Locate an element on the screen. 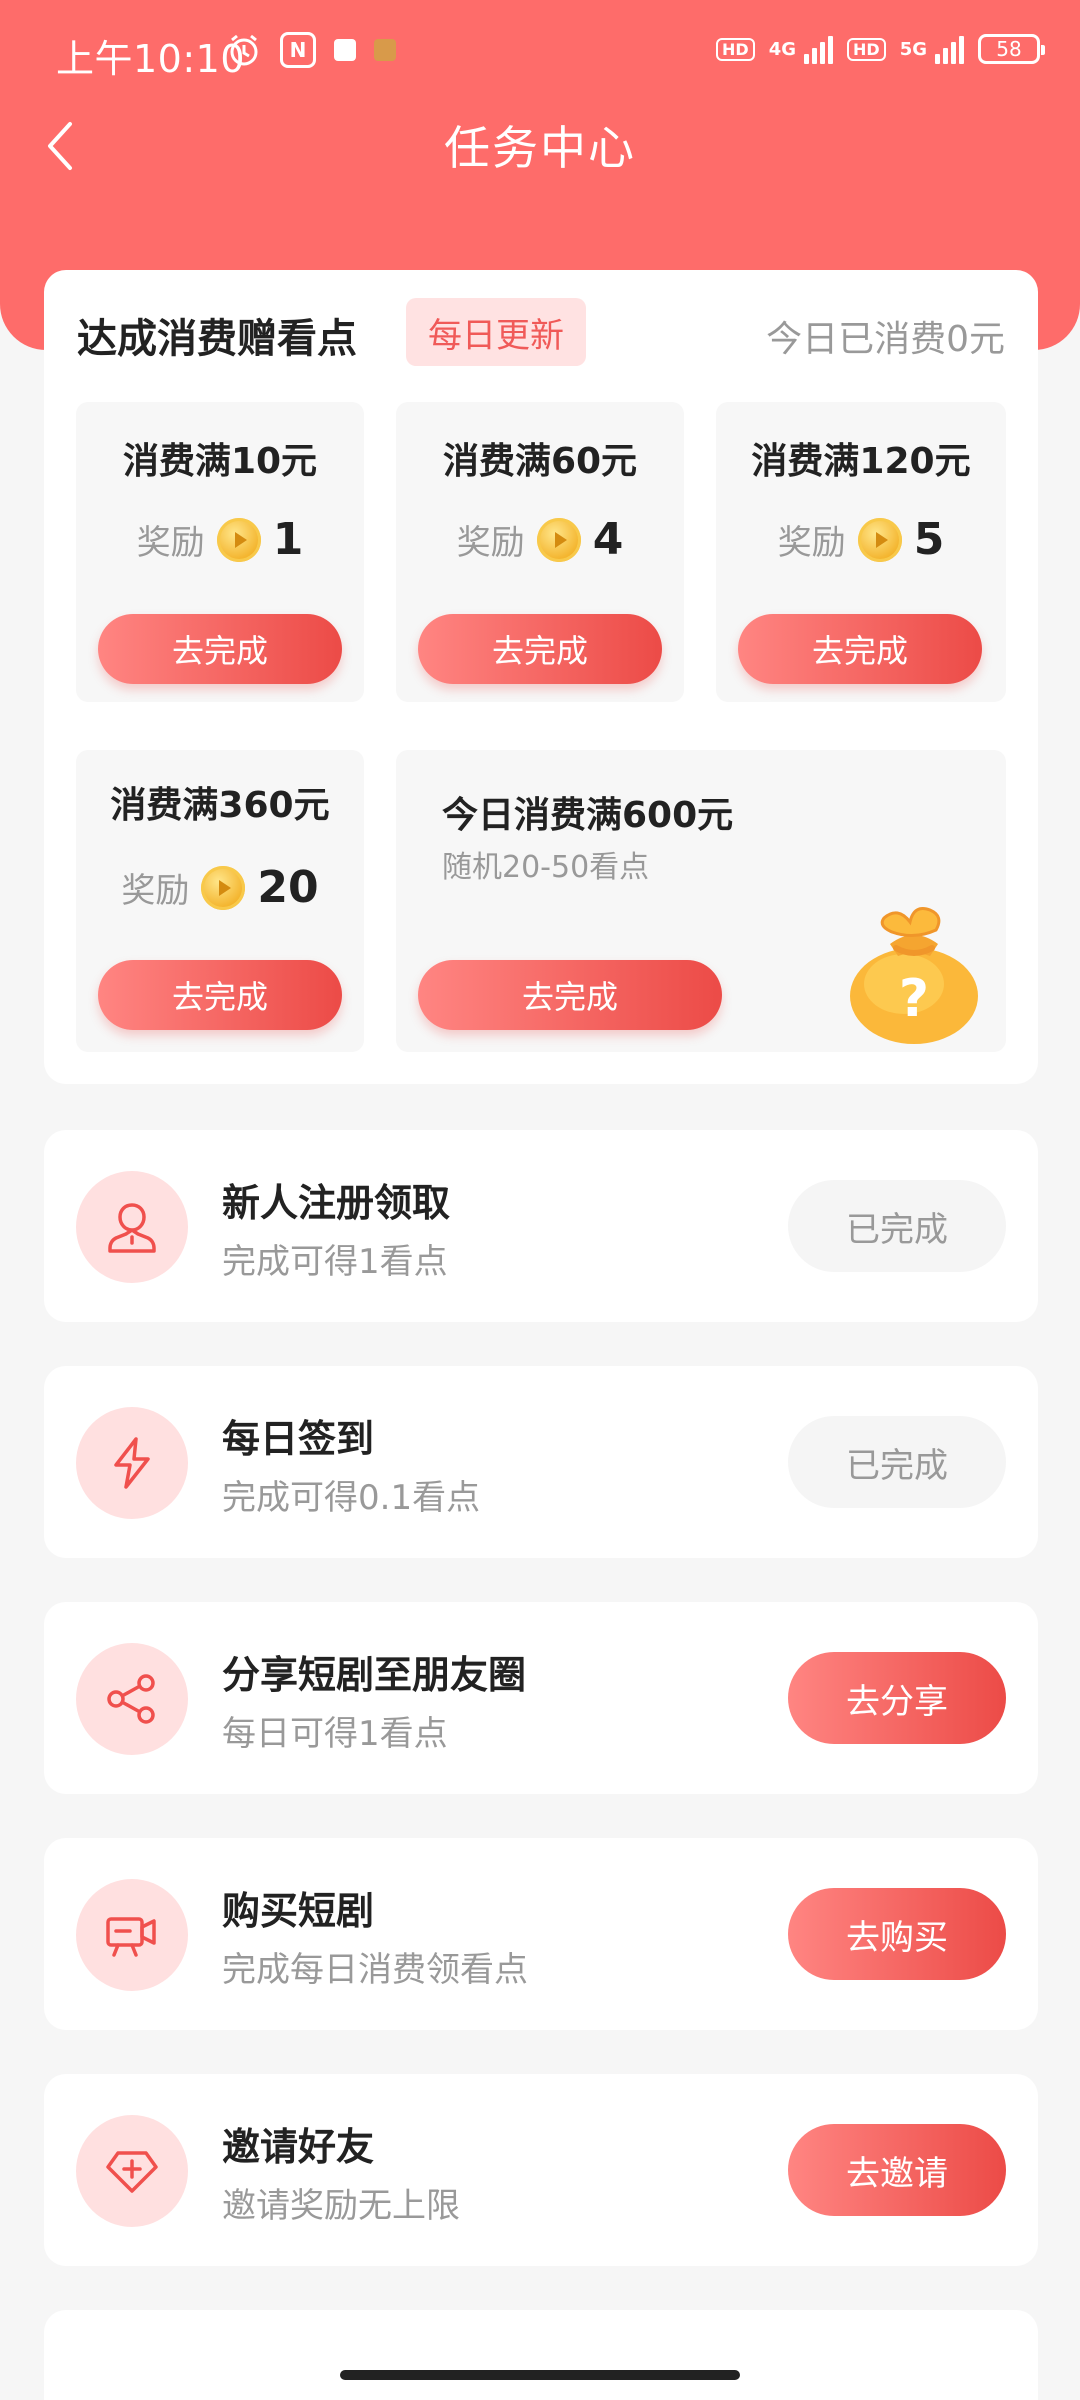 This screenshot has width=1080, height=2400. tier-card: 消费满60元 奖励 4 去完成 is located at coordinates (540, 552).